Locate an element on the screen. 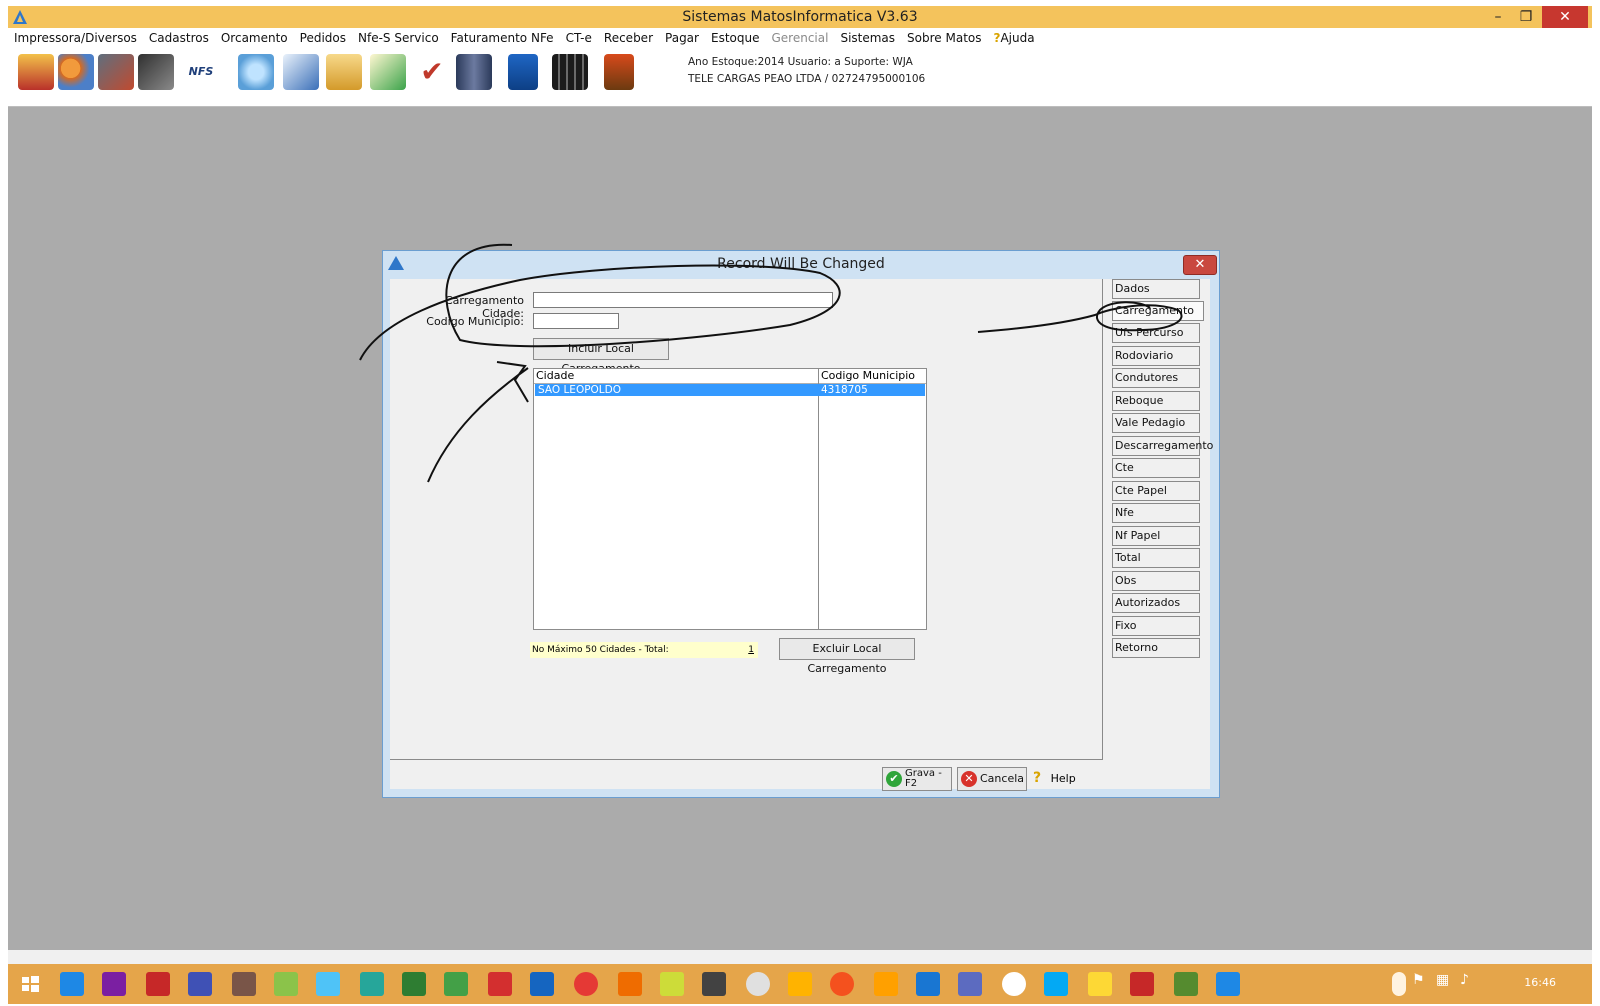  grava-button: ✔ Grava - F2 is located at coordinates (917, 779).